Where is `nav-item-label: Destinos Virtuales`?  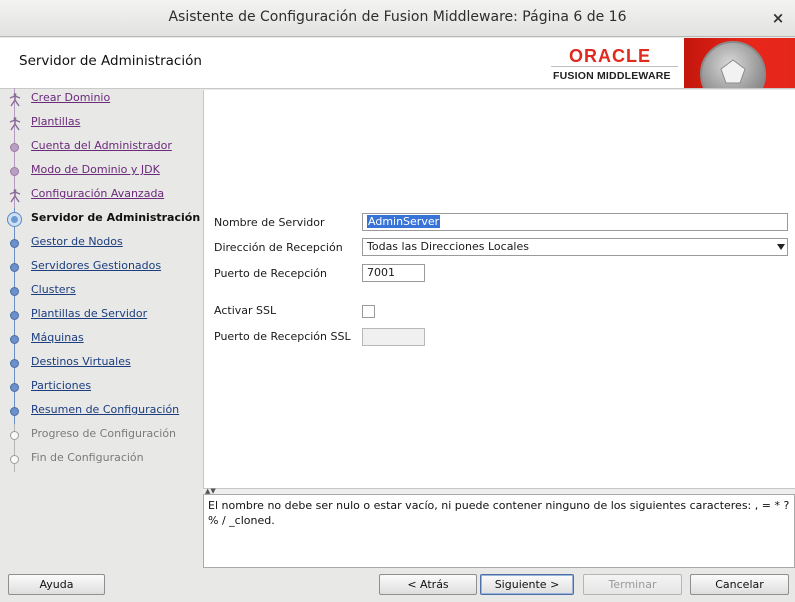 nav-item-label: Destinos Virtuales is located at coordinates (81, 361).